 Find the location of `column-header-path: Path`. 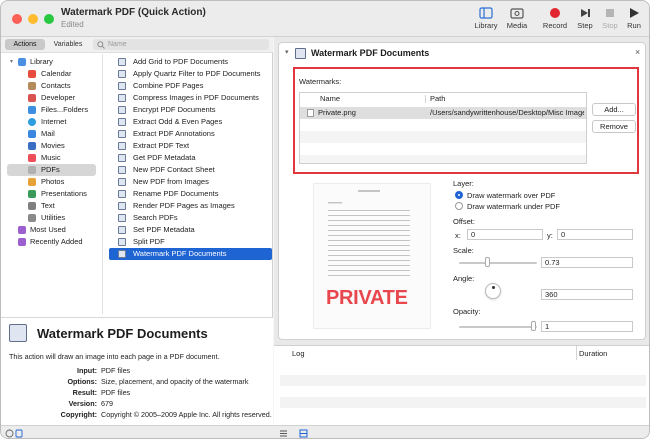

column-header-path: Path is located at coordinates (437, 99).